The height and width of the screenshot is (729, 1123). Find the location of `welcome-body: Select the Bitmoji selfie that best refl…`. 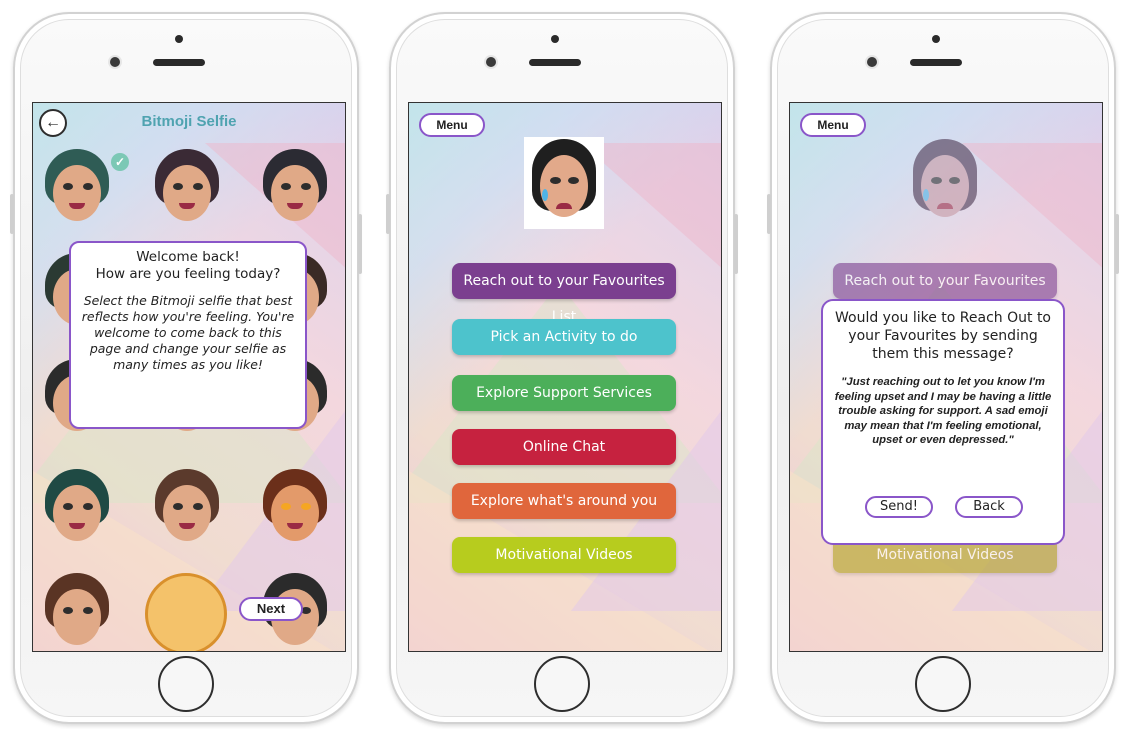

welcome-body: Select the Bitmoji selfie that best refl… is located at coordinates (188, 332).